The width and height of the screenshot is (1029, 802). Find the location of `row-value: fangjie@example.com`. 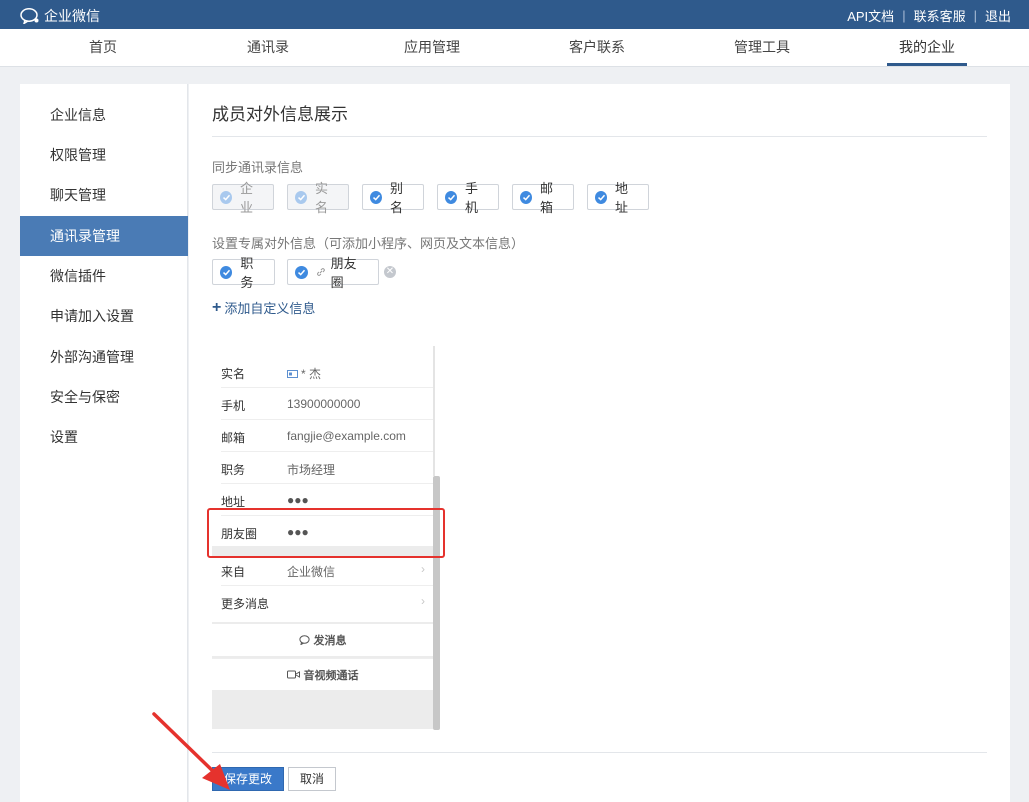

row-value: fangjie@example.com is located at coordinates (346, 436).